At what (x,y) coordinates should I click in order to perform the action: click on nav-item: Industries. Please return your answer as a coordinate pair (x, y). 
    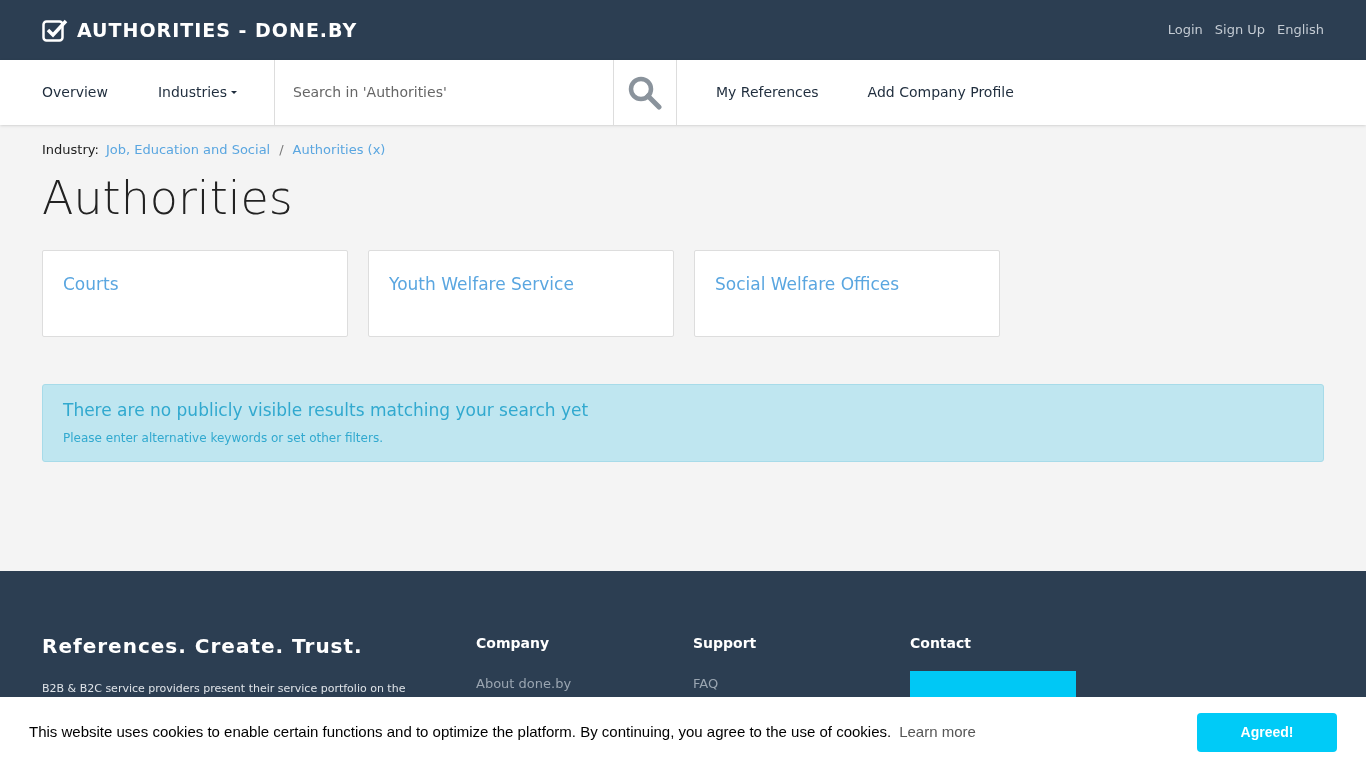
    Looking at the image, I should click on (197, 92).